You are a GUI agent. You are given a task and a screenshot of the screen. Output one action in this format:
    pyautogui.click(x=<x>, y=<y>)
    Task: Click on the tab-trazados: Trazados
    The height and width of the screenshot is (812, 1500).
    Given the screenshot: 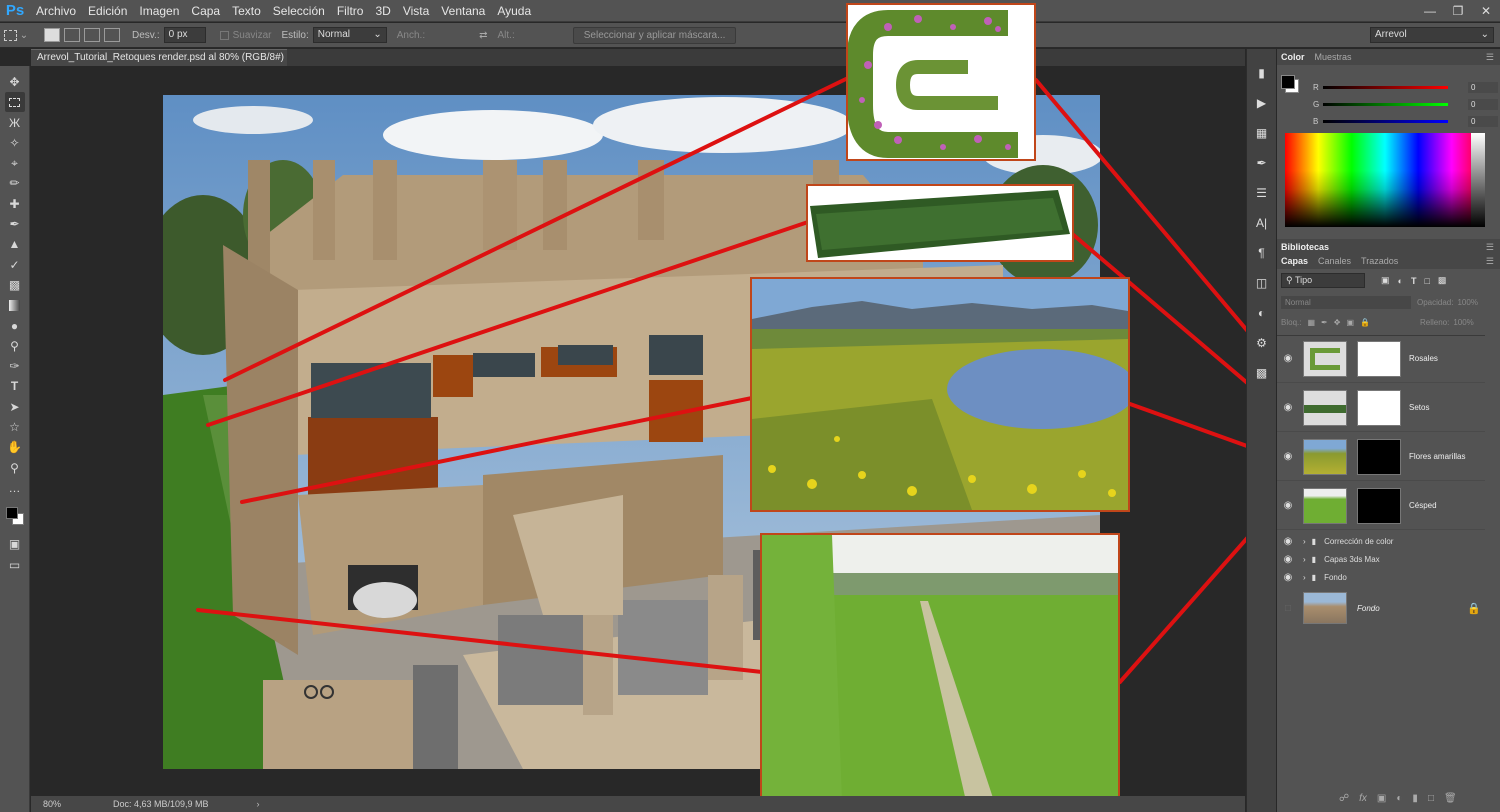 What is the action you would take?
    pyautogui.click(x=1379, y=261)
    